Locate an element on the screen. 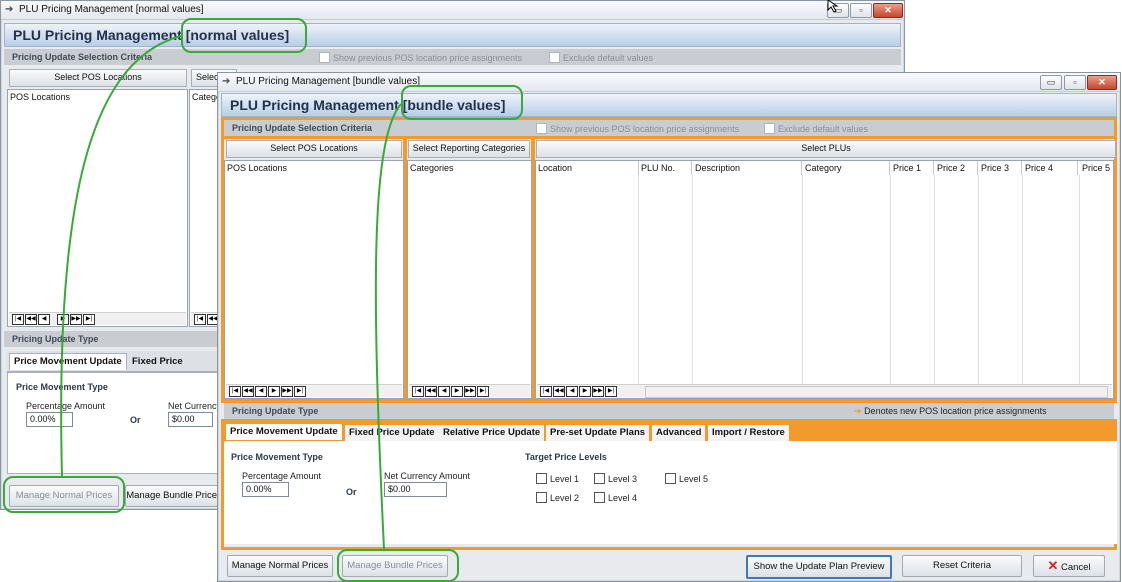 The height and width of the screenshot is (582, 1122). connector-bundle is located at coordinates (388, 326).